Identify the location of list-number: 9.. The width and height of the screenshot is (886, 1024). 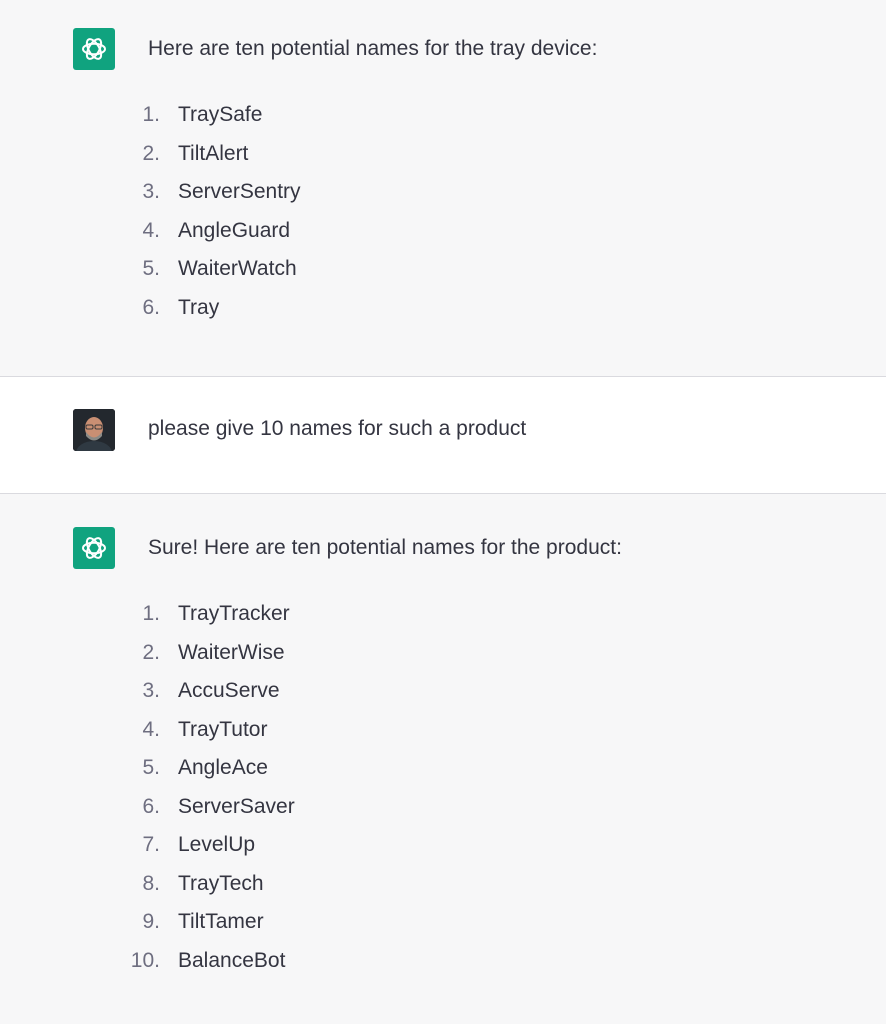
(151, 921).